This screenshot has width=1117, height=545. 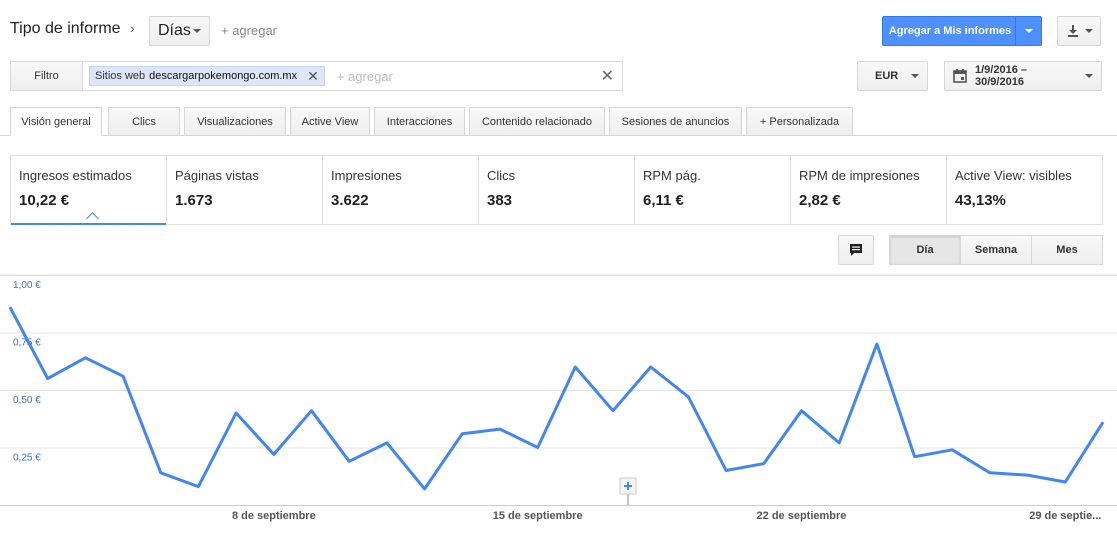 I want to click on filter-chip: Sitios web descargarpokemongo.com.mx ✕, so click(x=207, y=76).